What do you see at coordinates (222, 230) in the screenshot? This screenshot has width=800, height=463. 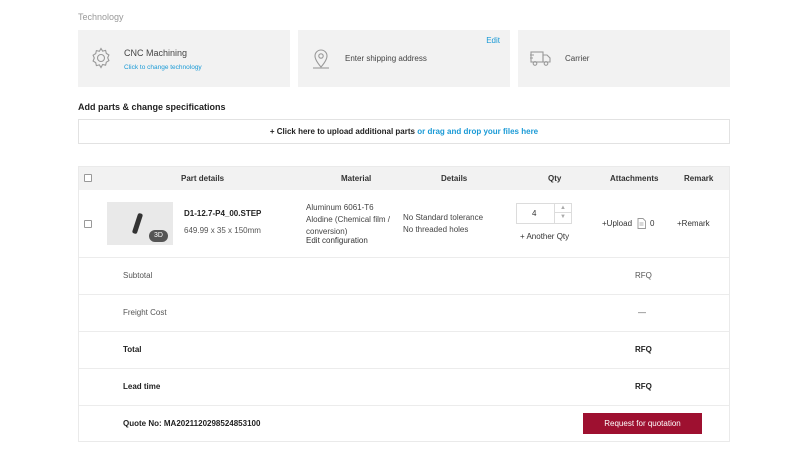 I see `part-dimensions: 649.99 x 35 x 150mm` at bounding box center [222, 230].